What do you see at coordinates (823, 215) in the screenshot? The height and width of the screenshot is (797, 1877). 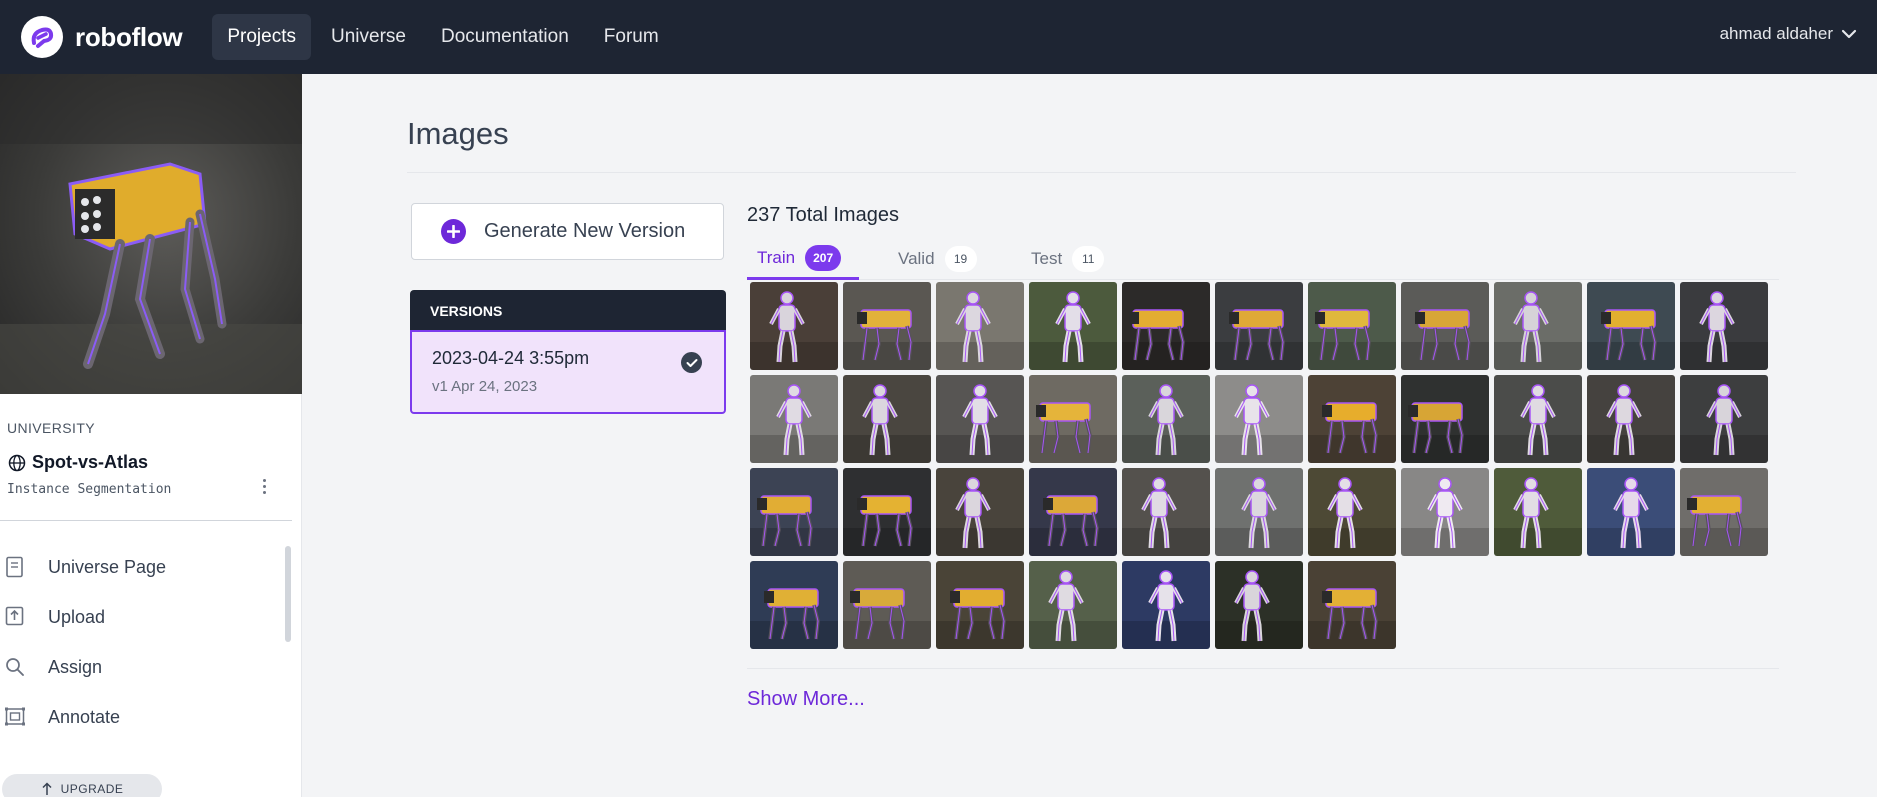 I see `total-images: 237 Total Images` at bounding box center [823, 215].